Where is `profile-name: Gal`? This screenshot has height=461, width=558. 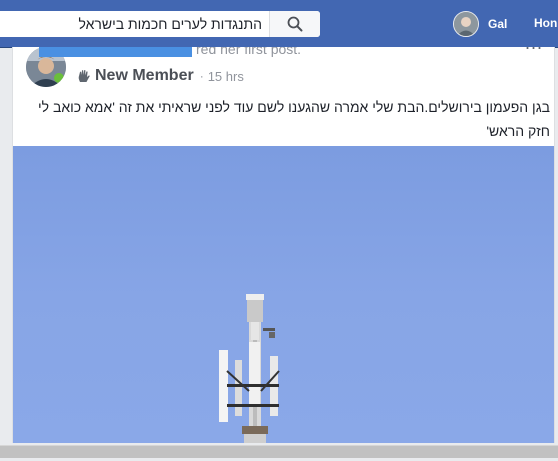
profile-name: Gal is located at coordinates (498, 24).